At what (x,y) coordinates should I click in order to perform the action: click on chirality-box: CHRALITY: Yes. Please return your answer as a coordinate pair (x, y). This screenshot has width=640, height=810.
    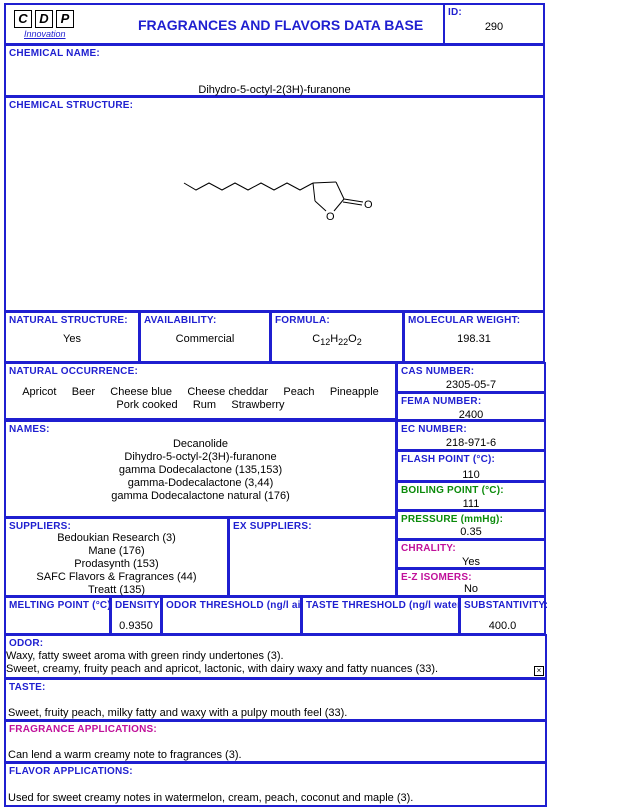
    Looking at the image, I should click on (471, 554).